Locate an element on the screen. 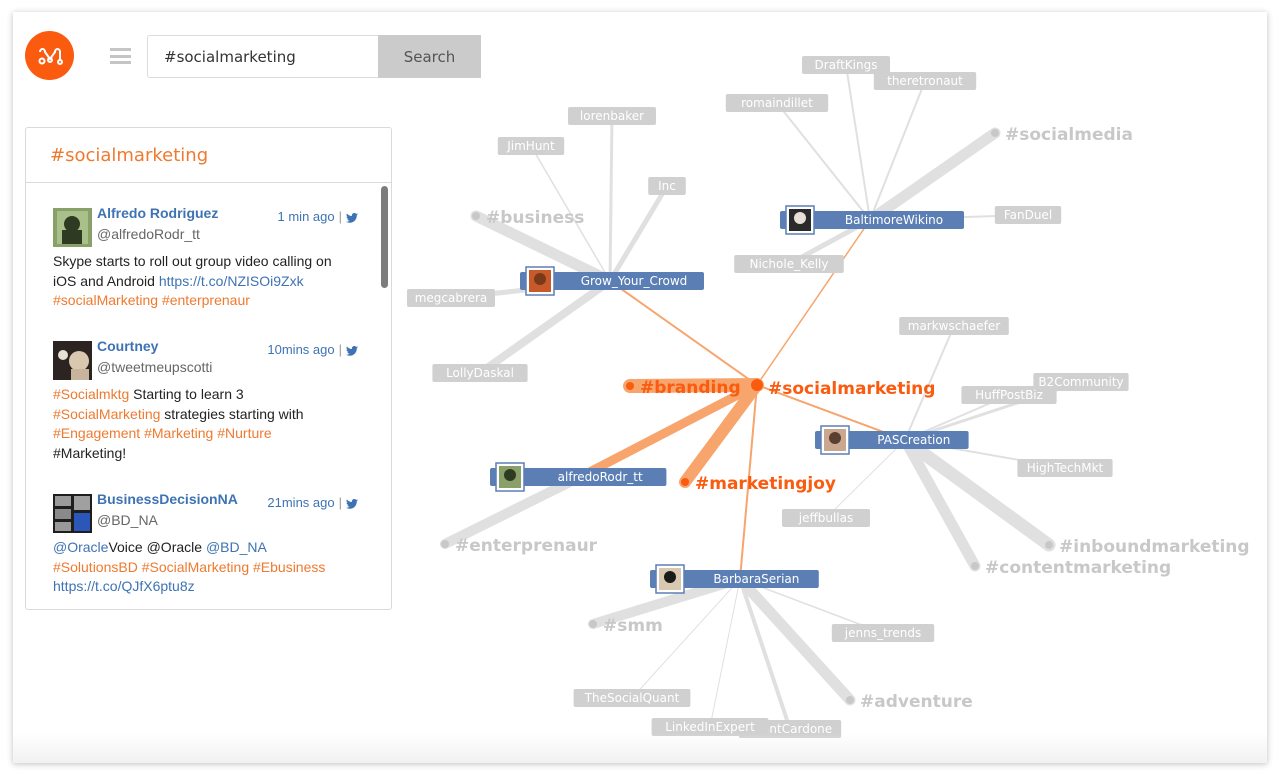  account-node-label: theretronaut is located at coordinates (925, 81).